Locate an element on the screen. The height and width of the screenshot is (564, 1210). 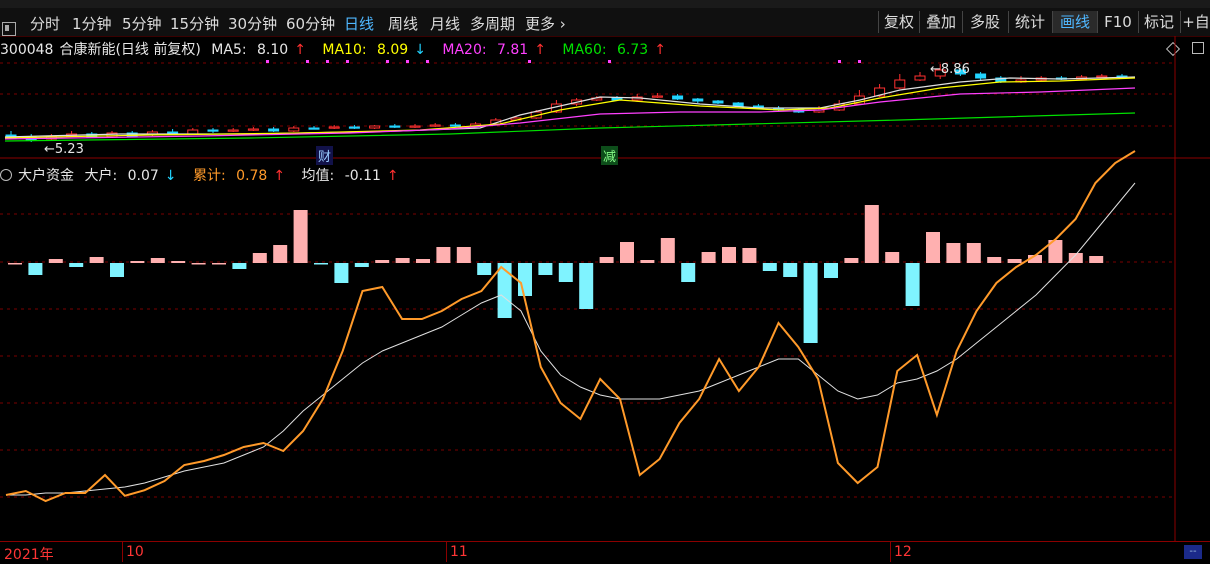
axis-label-nov: 11 is located at coordinates (459, 552).